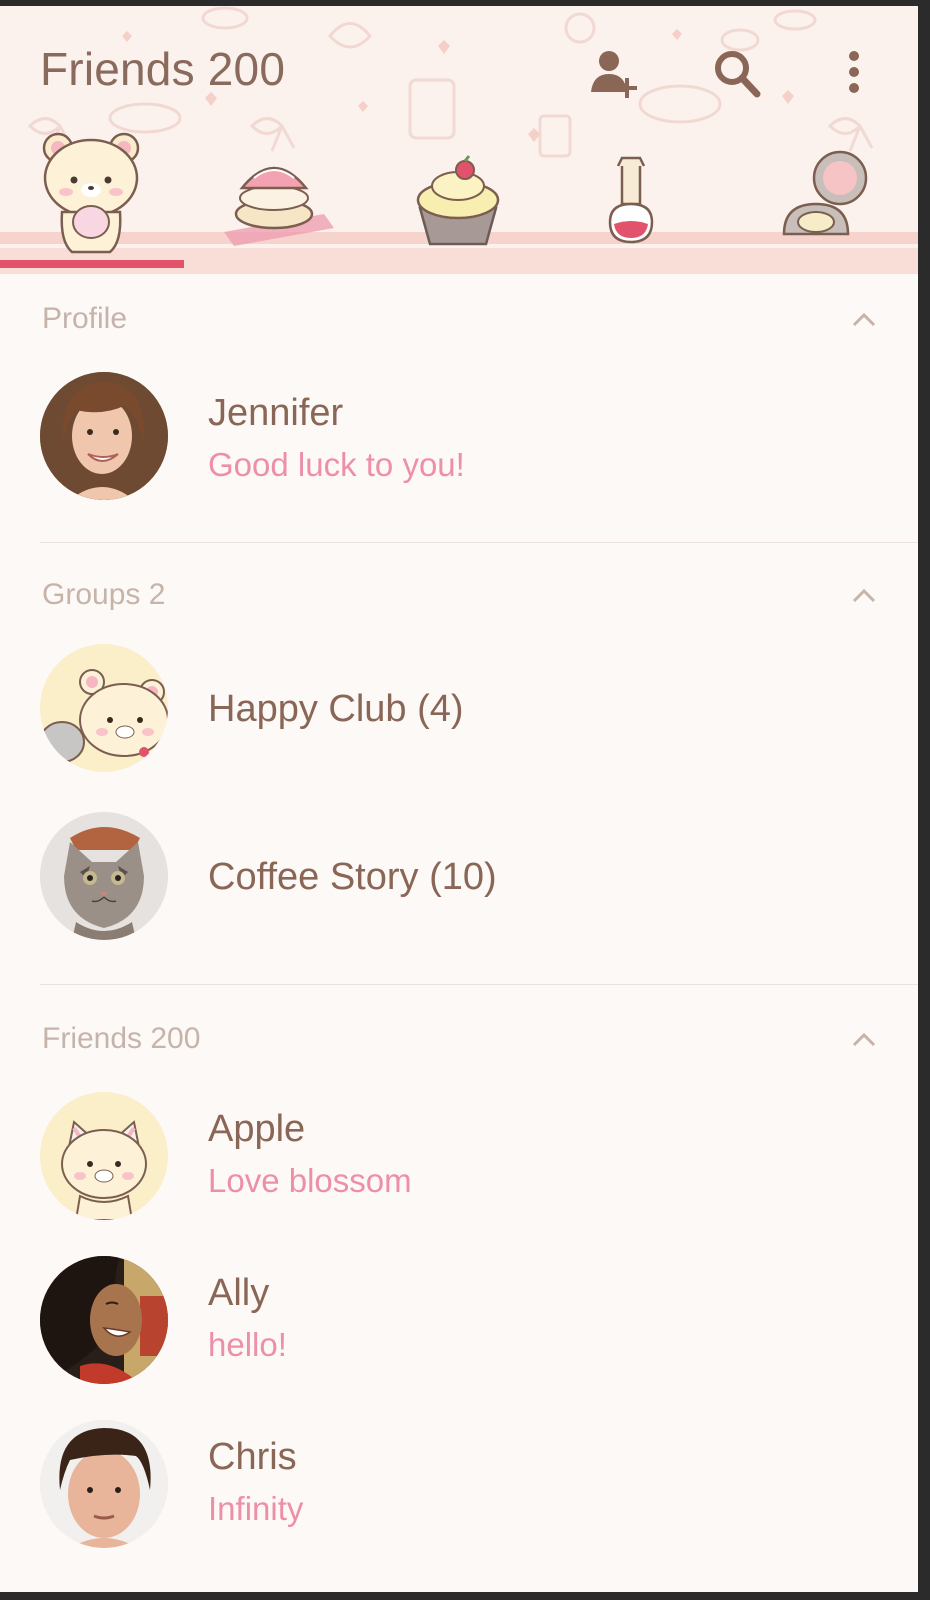 This screenshot has width=930, height=1600. I want to click on contact-status: hello!, so click(247, 1344).